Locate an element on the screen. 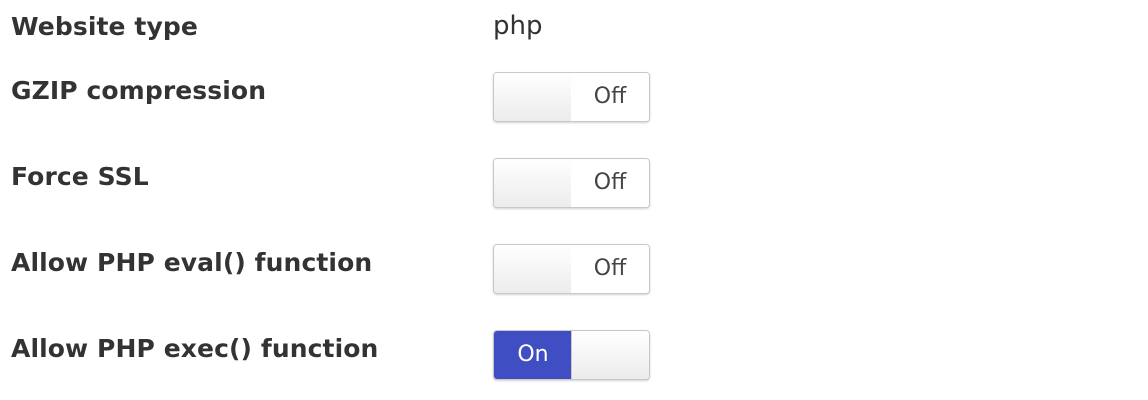 This screenshot has height=400, width=1148. toggle-state-text: On is located at coordinates (533, 355).